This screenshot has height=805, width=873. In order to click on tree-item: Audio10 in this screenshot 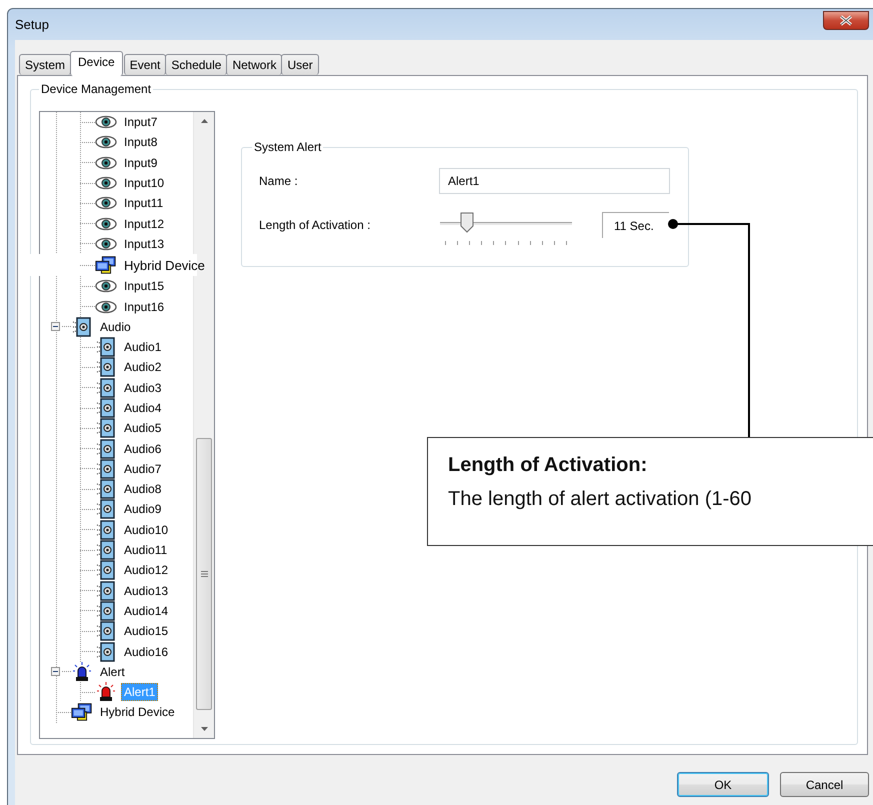, I will do `click(146, 529)`.